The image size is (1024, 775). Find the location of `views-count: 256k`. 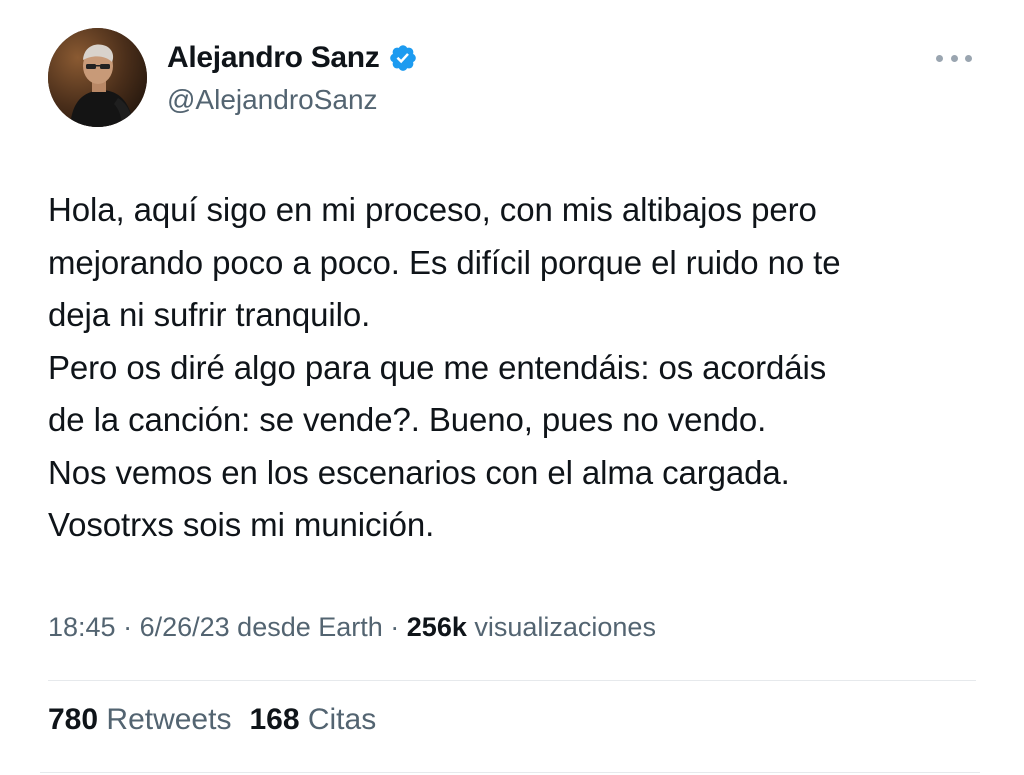

views-count: 256k is located at coordinates (436, 627).